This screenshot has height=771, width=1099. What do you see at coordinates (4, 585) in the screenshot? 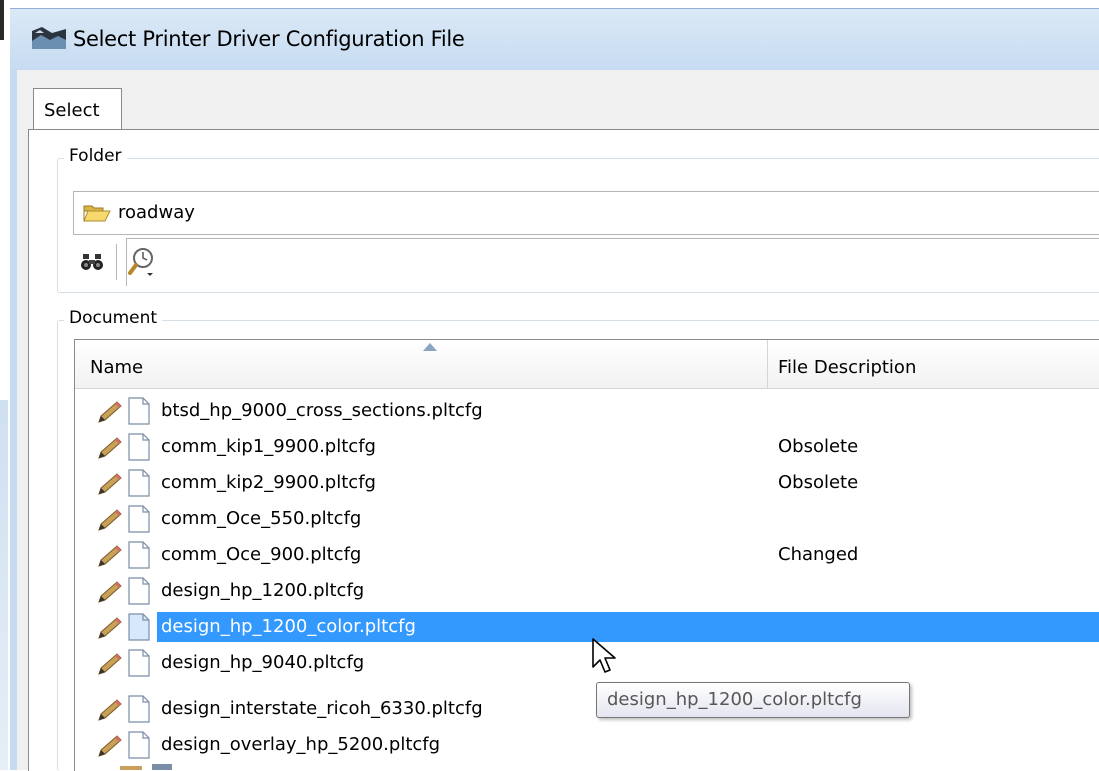
I see `window-frame-strip` at bounding box center [4, 585].